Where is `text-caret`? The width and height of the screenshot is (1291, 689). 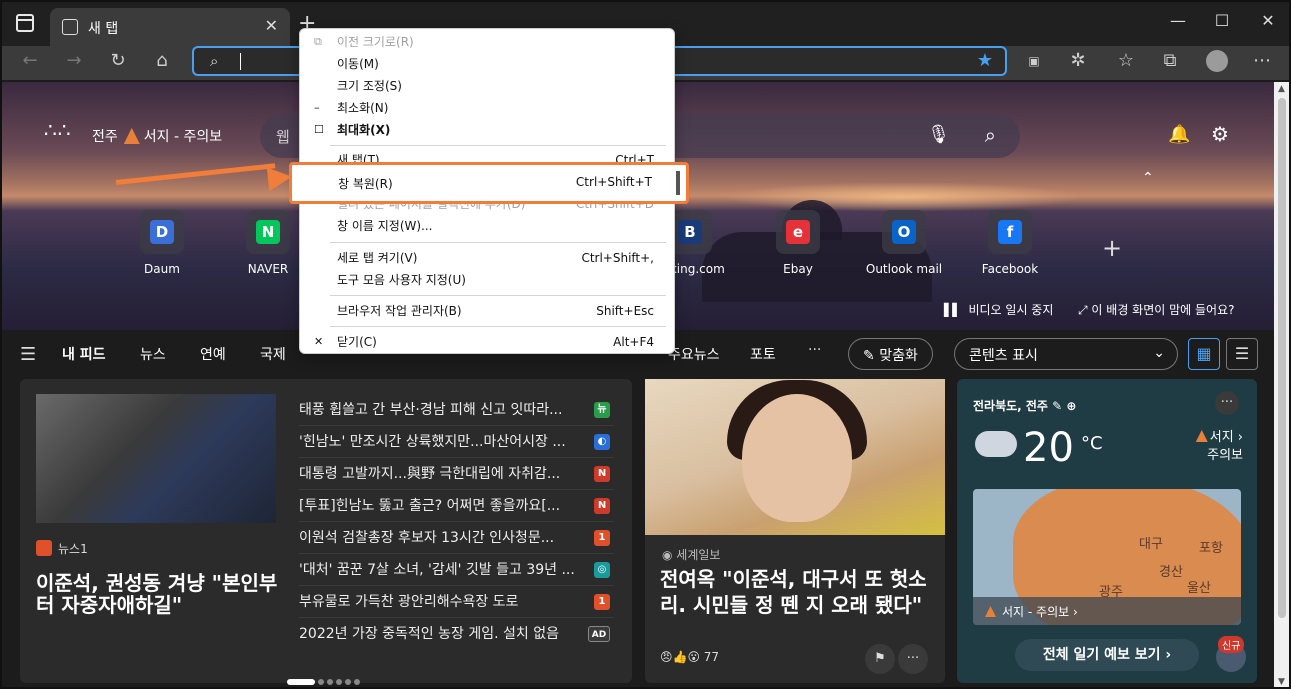 text-caret is located at coordinates (240, 61).